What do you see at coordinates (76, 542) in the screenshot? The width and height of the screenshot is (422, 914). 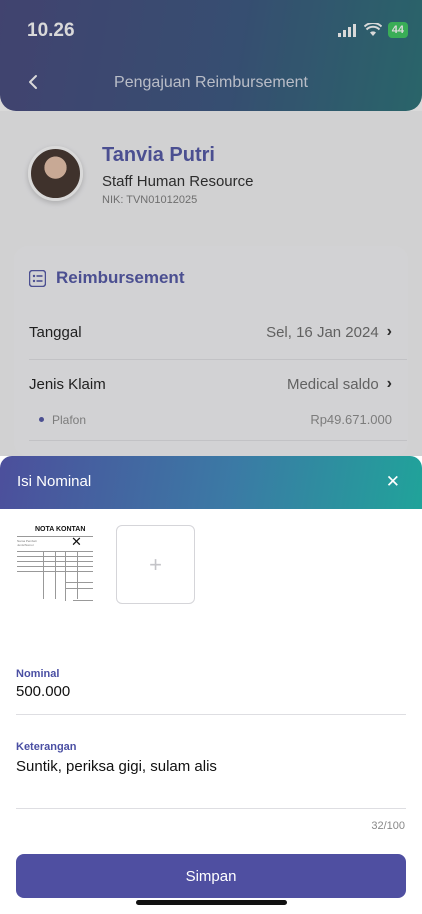 I see `remove-photo-icon: ✕` at bounding box center [76, 542].